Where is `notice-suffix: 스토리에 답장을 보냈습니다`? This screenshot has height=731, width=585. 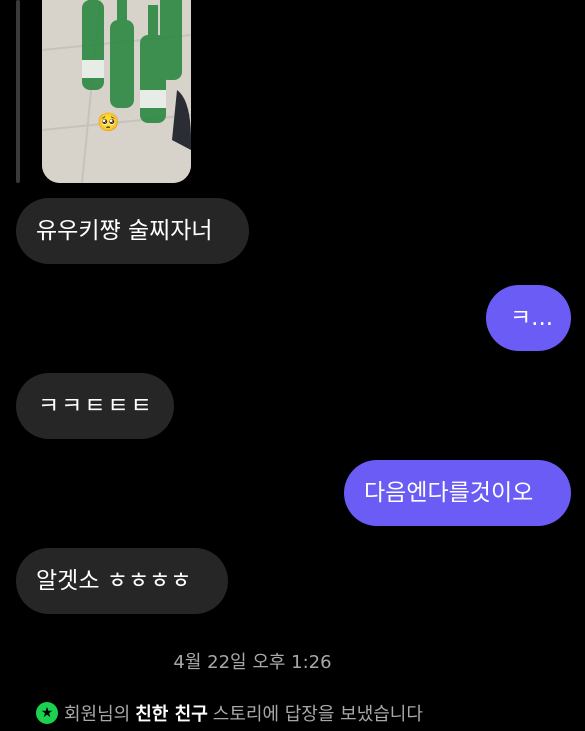
notice-suffix: 스토리에 답장을 보냈습니다 is located at coordinates (317, 714).